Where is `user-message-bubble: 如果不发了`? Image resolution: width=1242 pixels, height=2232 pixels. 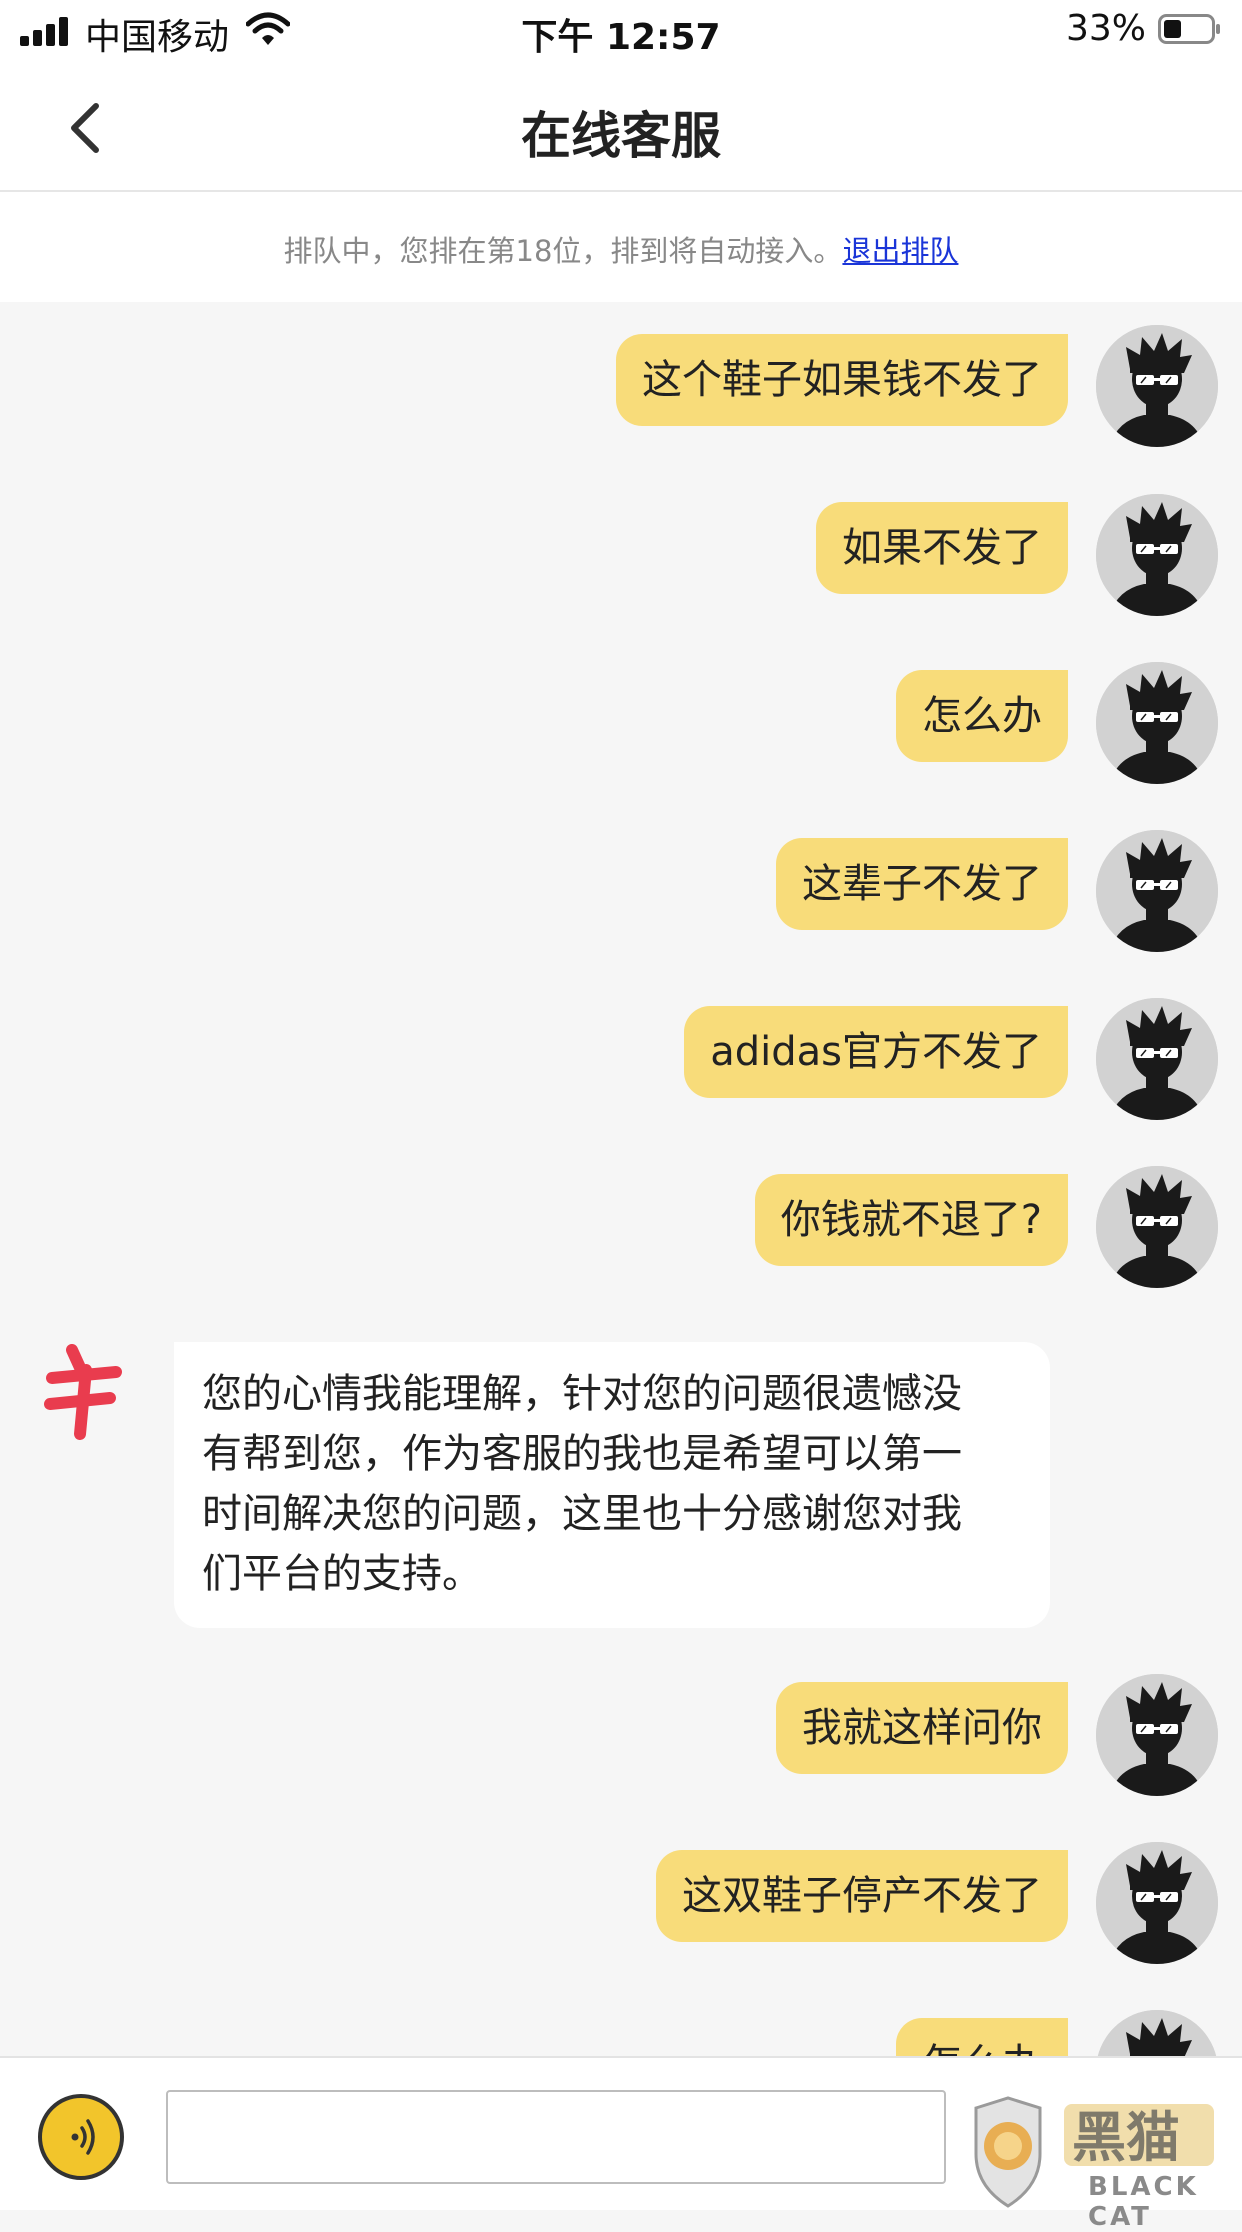 user-message-bubble: 如果不发了 is located at coordinates (942, 548).